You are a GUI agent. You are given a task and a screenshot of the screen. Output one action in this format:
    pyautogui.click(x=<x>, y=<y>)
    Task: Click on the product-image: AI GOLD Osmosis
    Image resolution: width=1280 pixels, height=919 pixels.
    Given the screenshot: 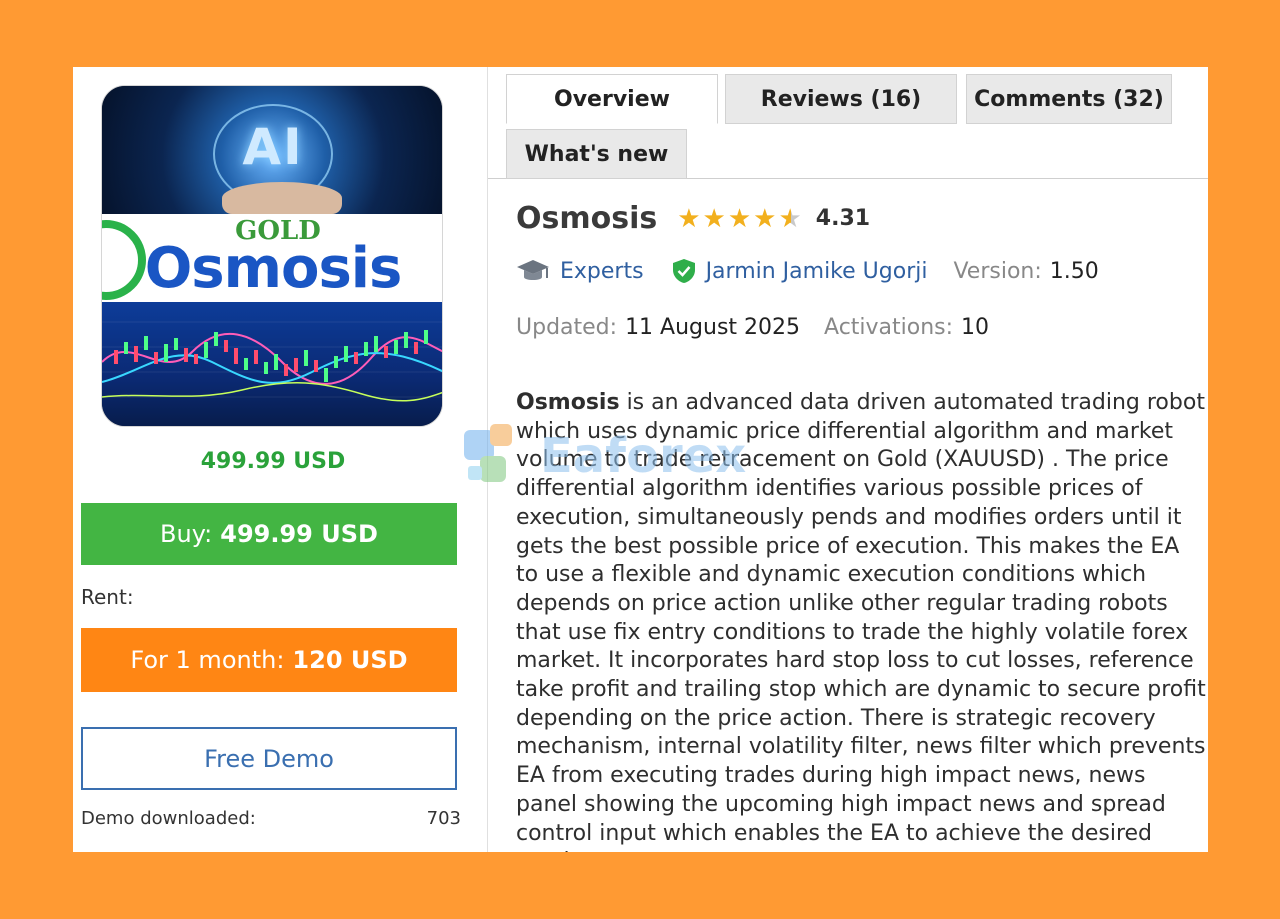 What is the action you would take?
    pyautogui.click(x=272, y=256)
    